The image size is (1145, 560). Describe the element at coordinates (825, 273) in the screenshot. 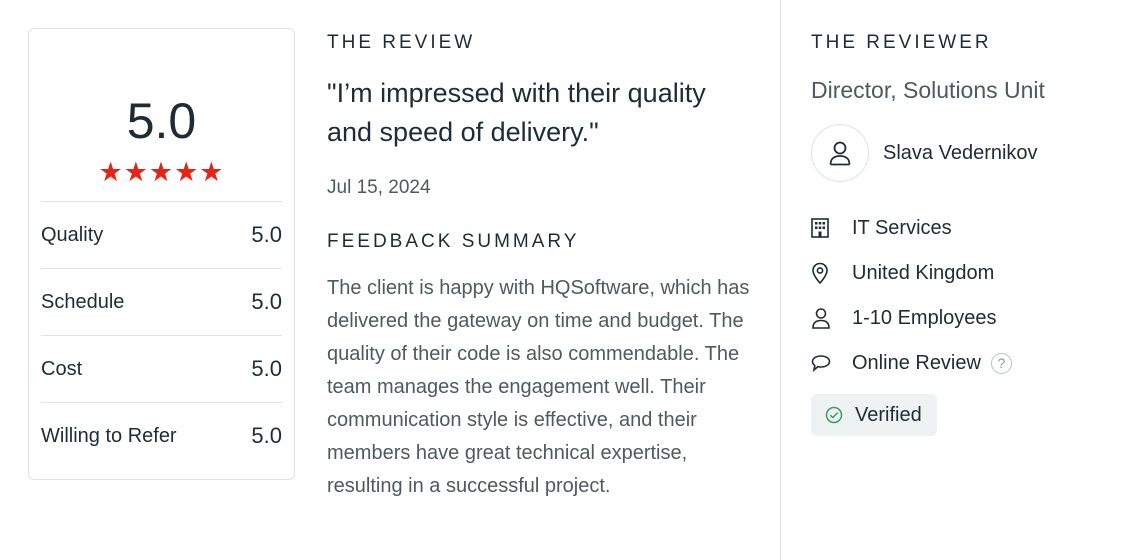

I see `location-pin-icon` at that location.